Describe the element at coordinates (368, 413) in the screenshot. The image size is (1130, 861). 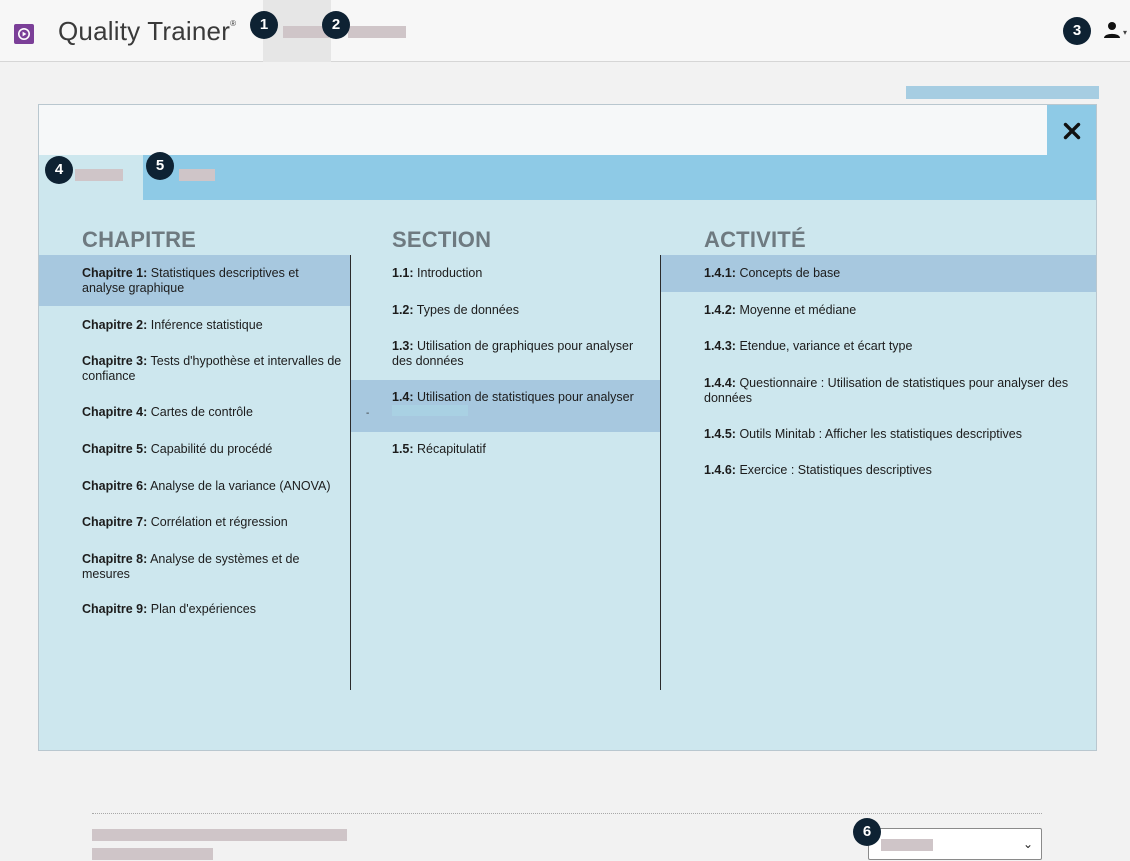
I see `section-marker: -` at that location.